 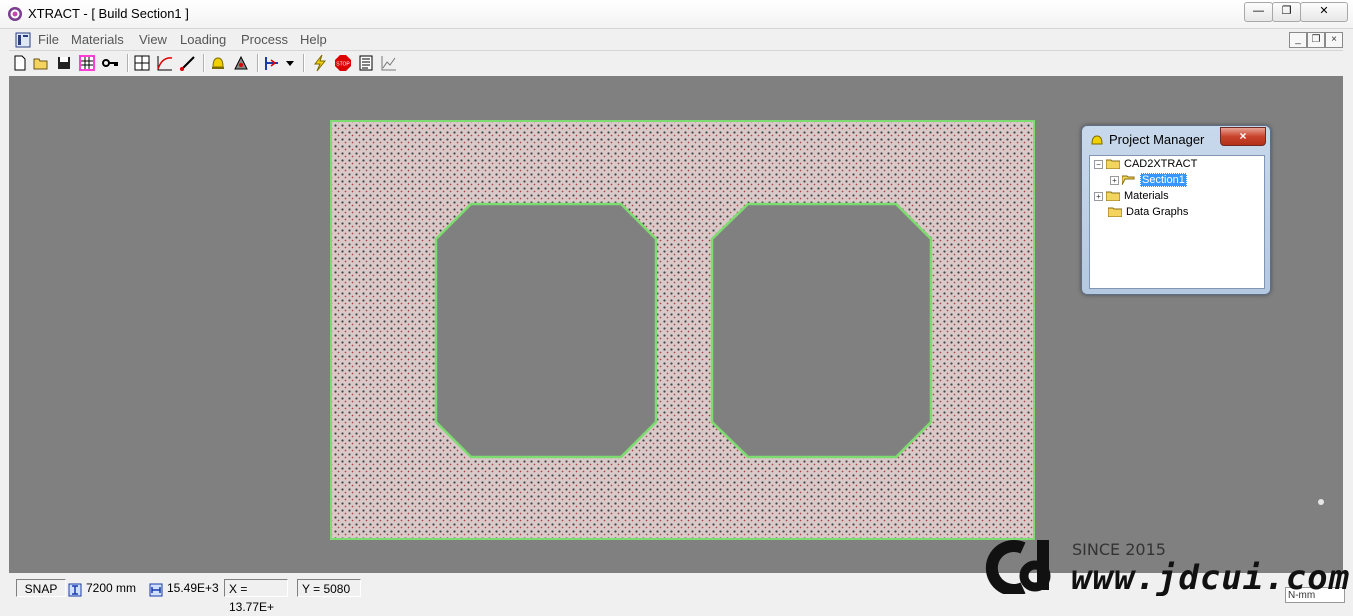 I want to click on tree-item-cad2xtract: − CAD2XTRACT, so click(x=1145, y=164).